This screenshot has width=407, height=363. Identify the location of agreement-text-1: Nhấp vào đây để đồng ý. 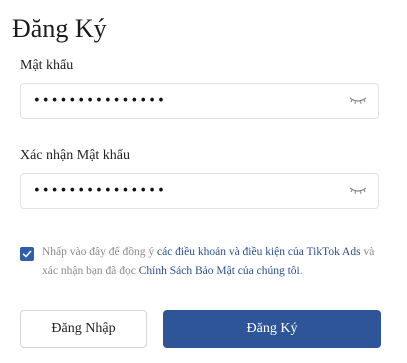
(99, 252).